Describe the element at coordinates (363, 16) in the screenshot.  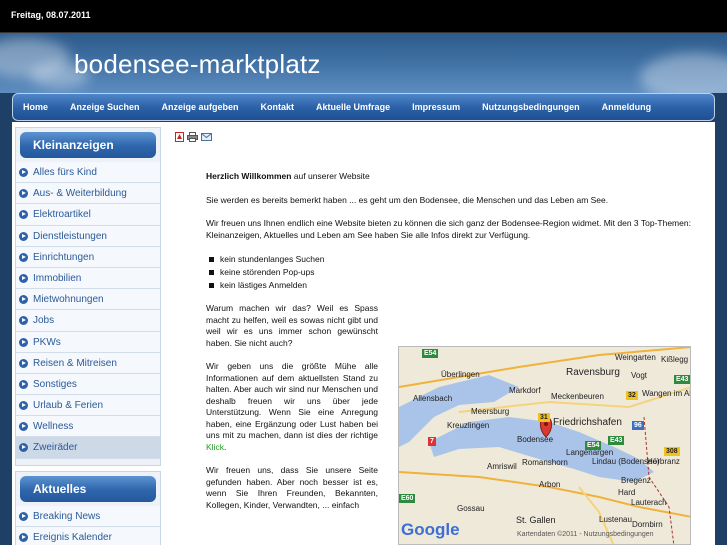
I see `top-bar: Freitag, 08.07.2011` at that location.